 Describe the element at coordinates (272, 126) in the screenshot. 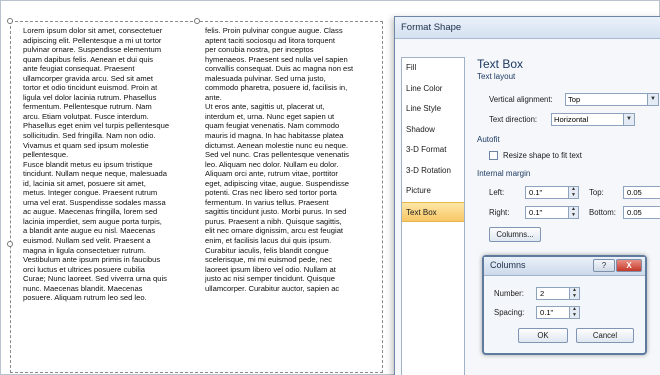

I see `text-line: quam feugiat venenatis. Nam commodo` at that location.